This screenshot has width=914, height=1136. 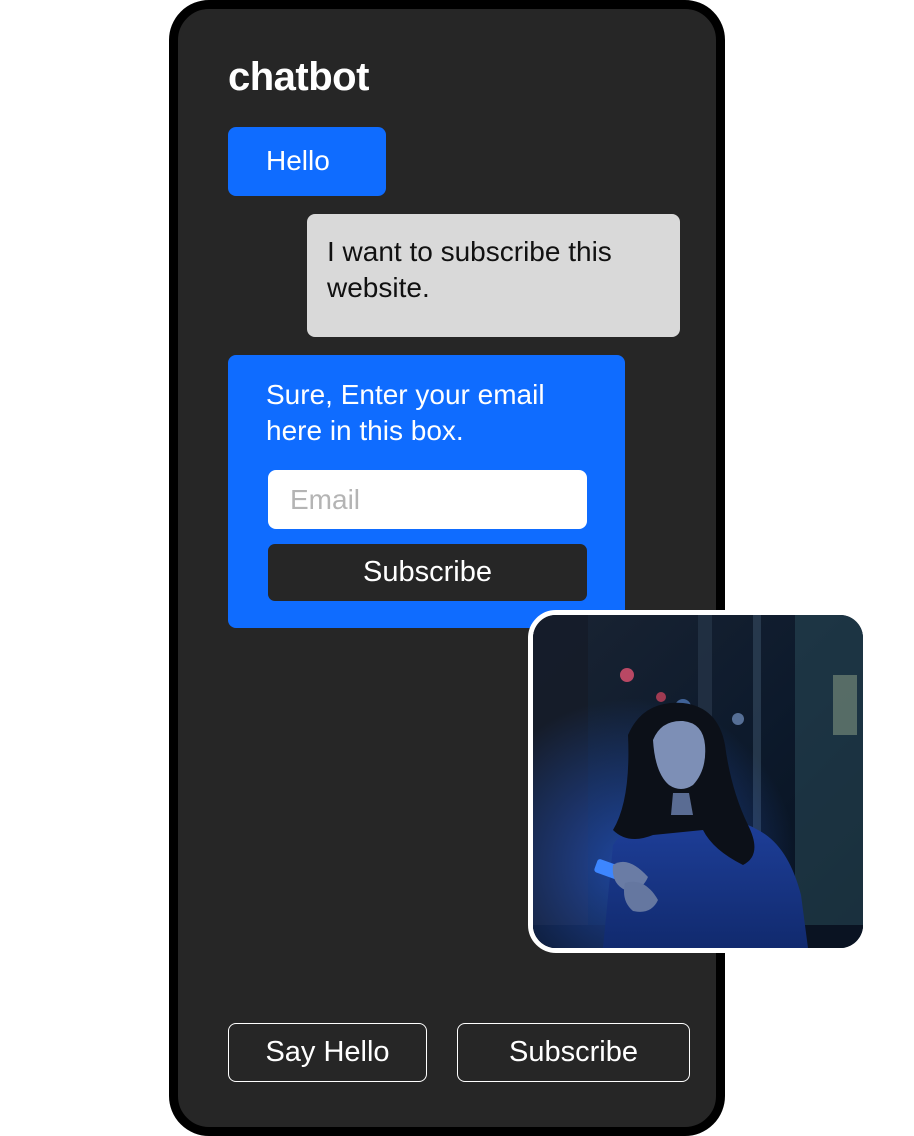 I want to click on subscribe-button: Subscribe, so click(x=427, y=572).